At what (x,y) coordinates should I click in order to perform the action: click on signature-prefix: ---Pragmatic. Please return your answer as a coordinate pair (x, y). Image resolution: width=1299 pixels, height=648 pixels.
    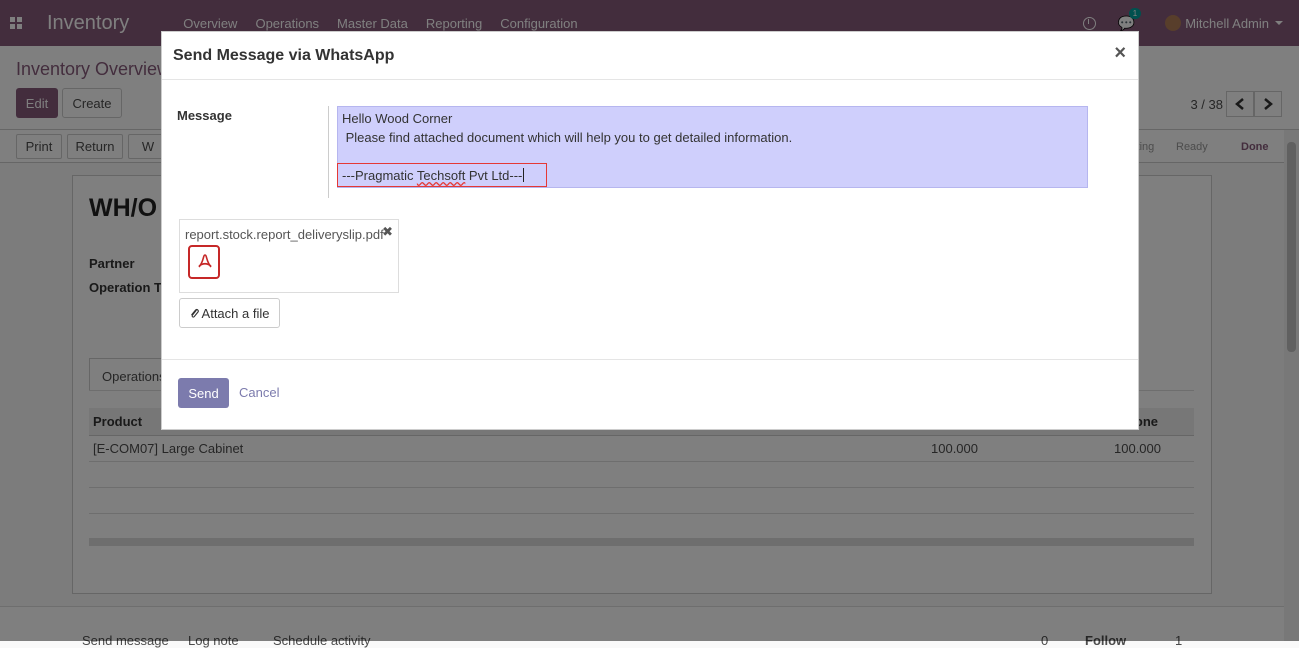
    Looking at the image, I should click on (379, 175).